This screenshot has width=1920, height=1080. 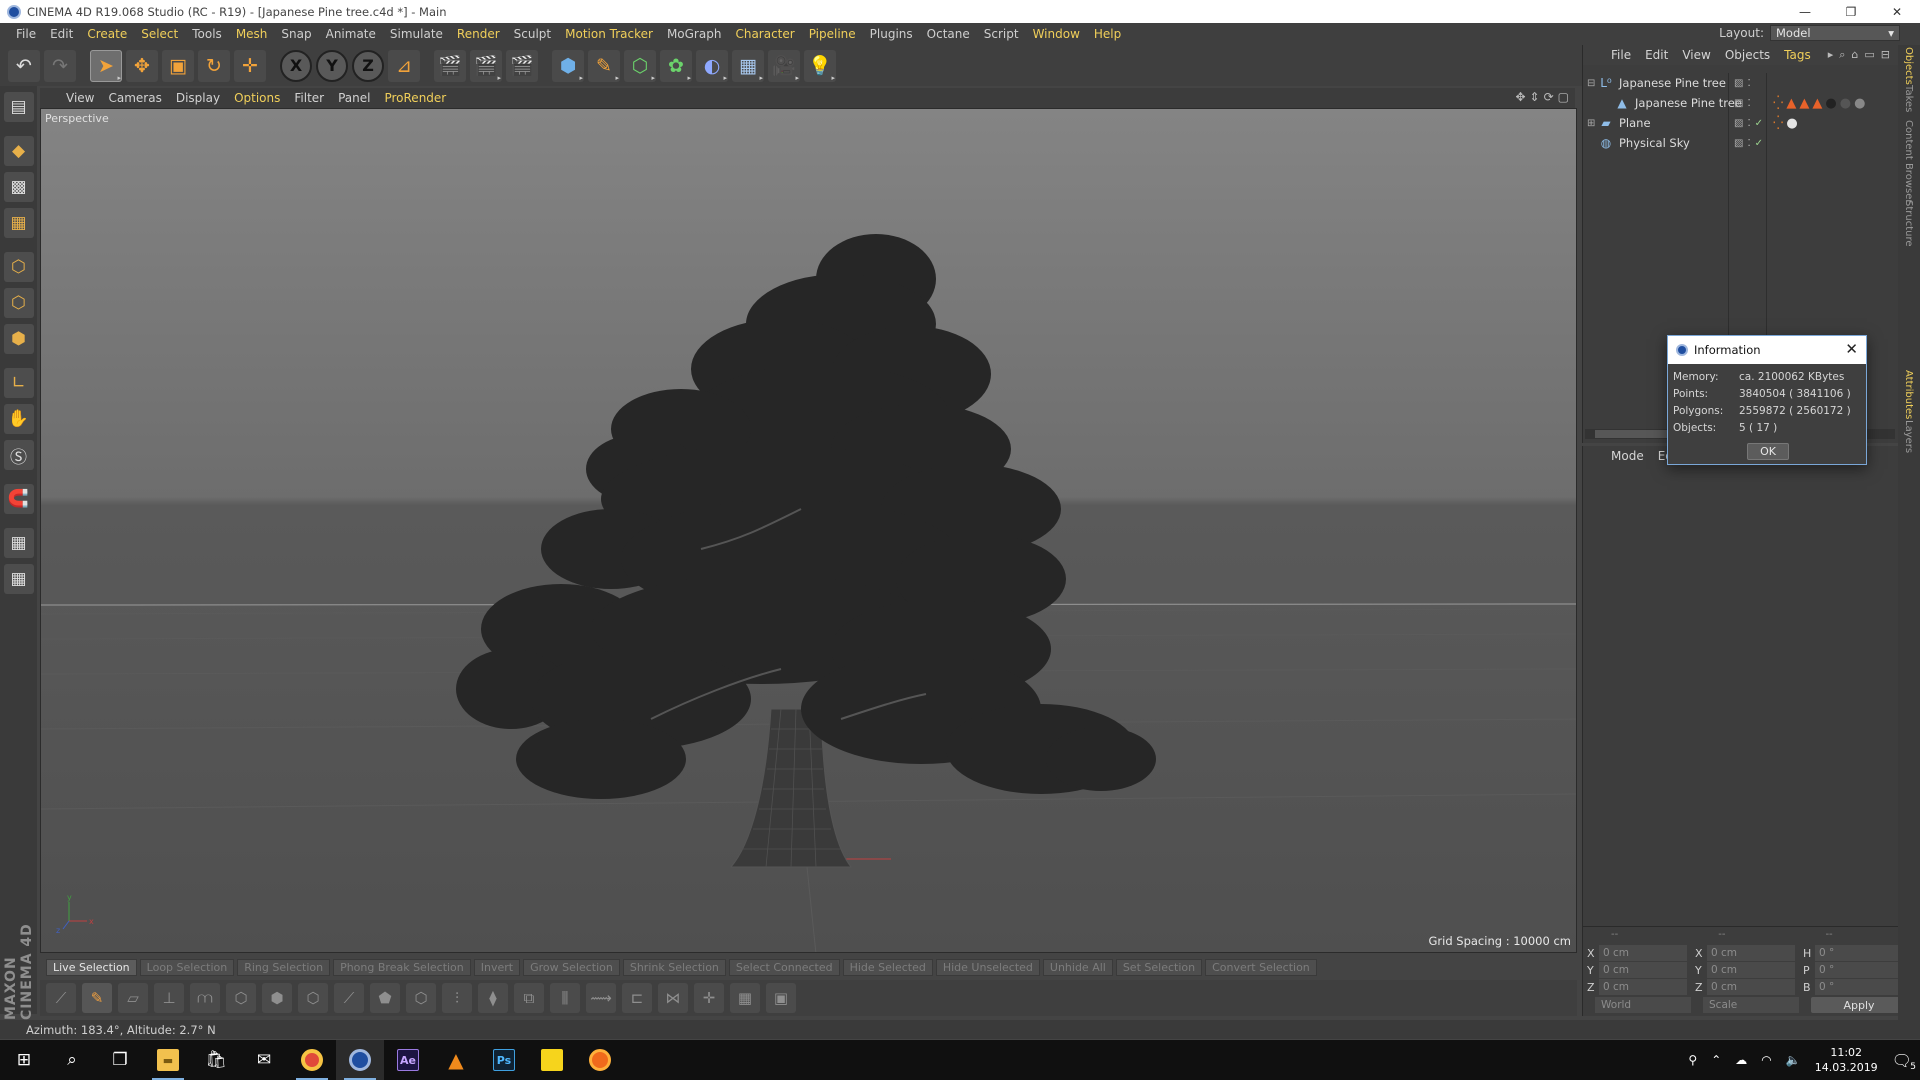 I want to click on menu-mesh: Mesh, so click(x=252, y=34).